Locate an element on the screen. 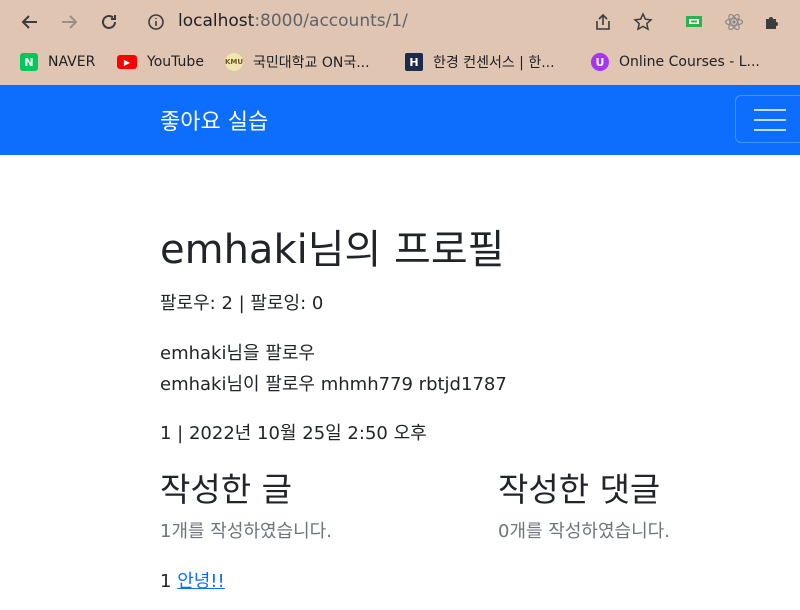 The image size is (800, 610). hamburger-icon is located at coordinates (770, 110).